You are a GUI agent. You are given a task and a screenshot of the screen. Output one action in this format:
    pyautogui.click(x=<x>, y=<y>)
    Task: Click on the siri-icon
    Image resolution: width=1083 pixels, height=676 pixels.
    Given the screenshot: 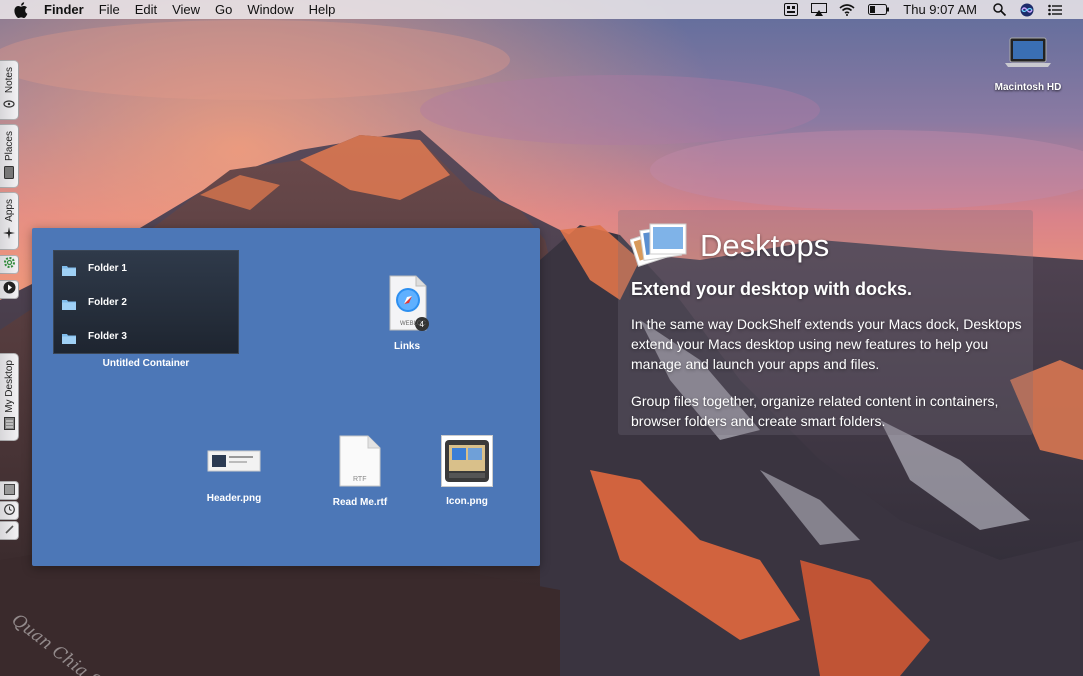 What is the action you would take?
    pyautogui.click(x=1027, y=10)
    